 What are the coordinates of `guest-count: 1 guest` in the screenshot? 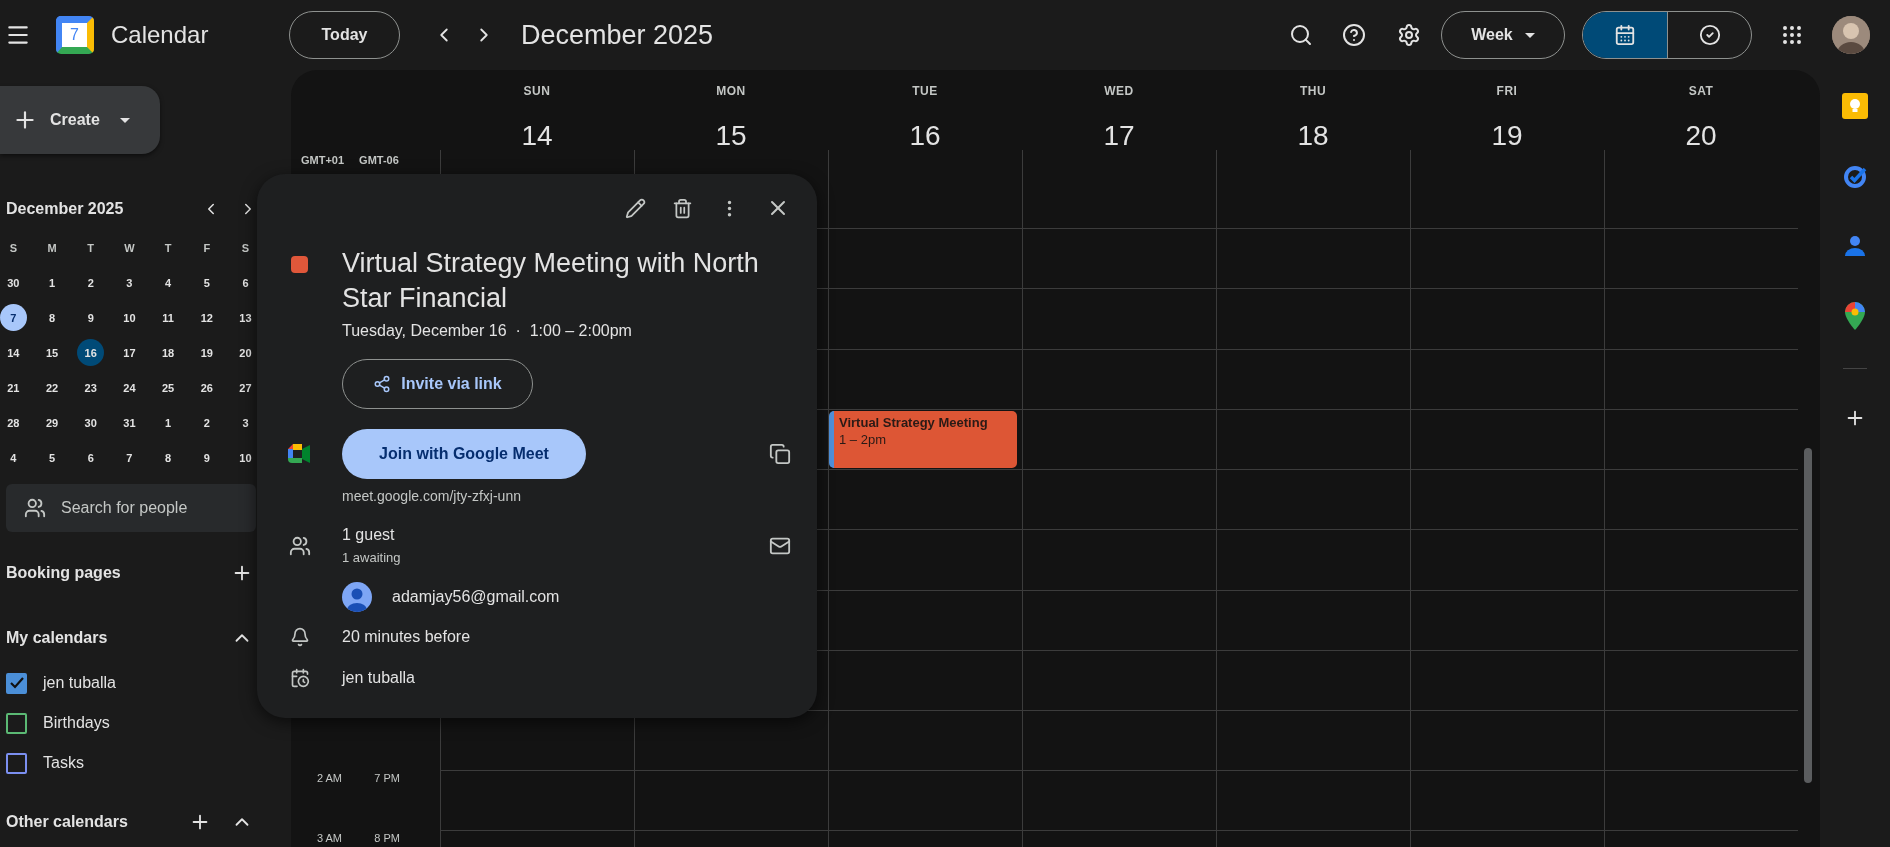 It's located at (369, 535).